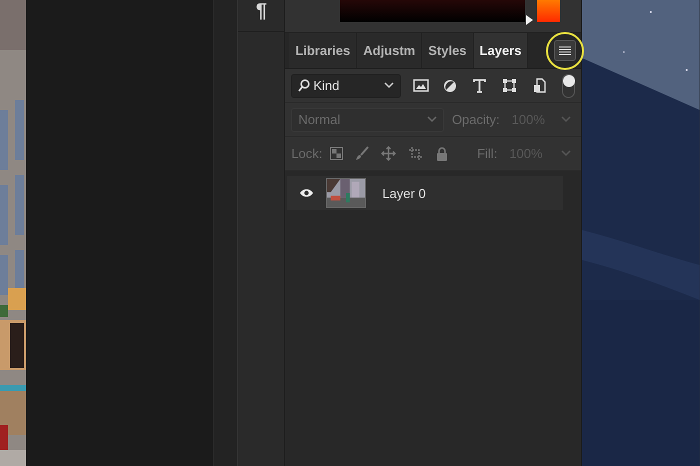  Describe the element at coordinates (389, 50) in the screenshot. I see `panel-tab: Adjustm` at that location.